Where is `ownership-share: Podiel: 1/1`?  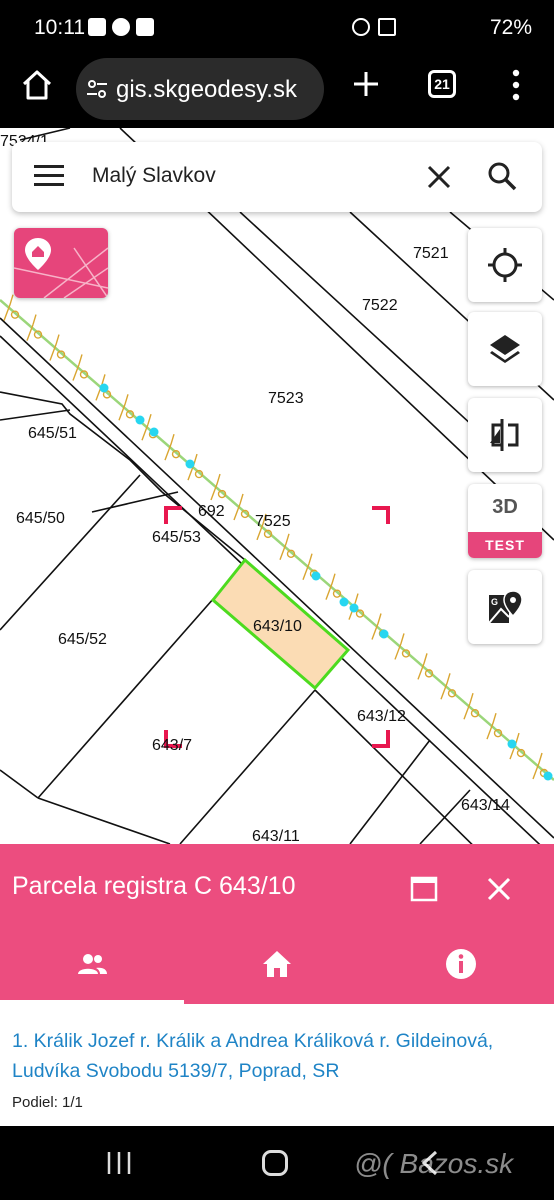 ownership-share: Podiel: 1/1 is located at coordinates (47, 1102).